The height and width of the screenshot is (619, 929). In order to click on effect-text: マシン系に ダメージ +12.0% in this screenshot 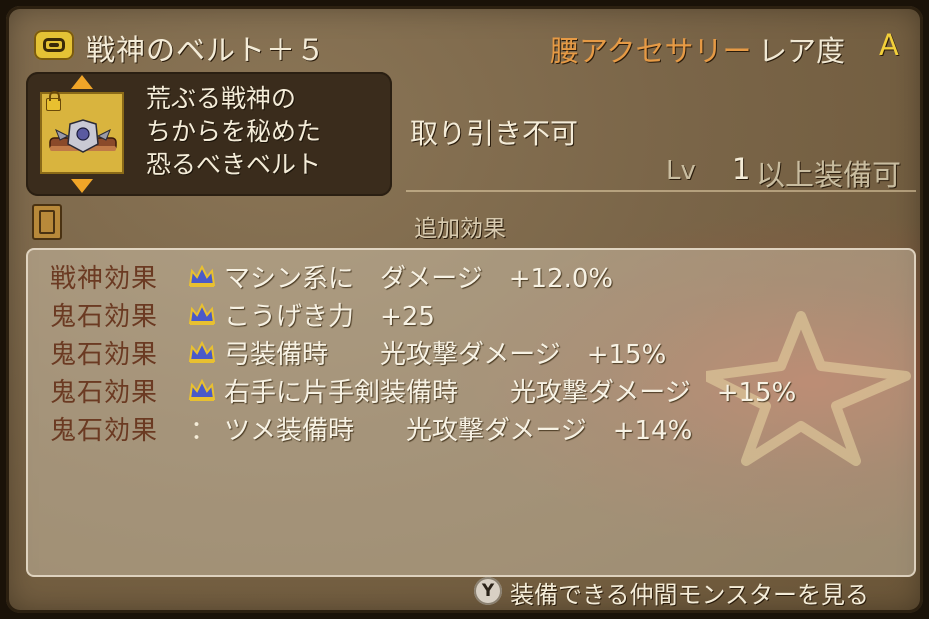, I will do `click(419, 279)`.